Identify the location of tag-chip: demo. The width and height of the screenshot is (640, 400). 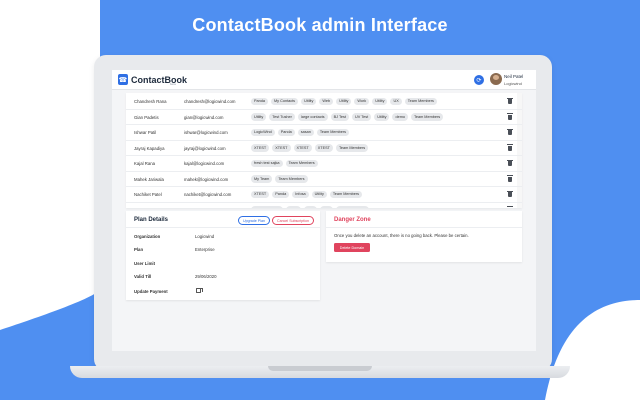
(400, 117).